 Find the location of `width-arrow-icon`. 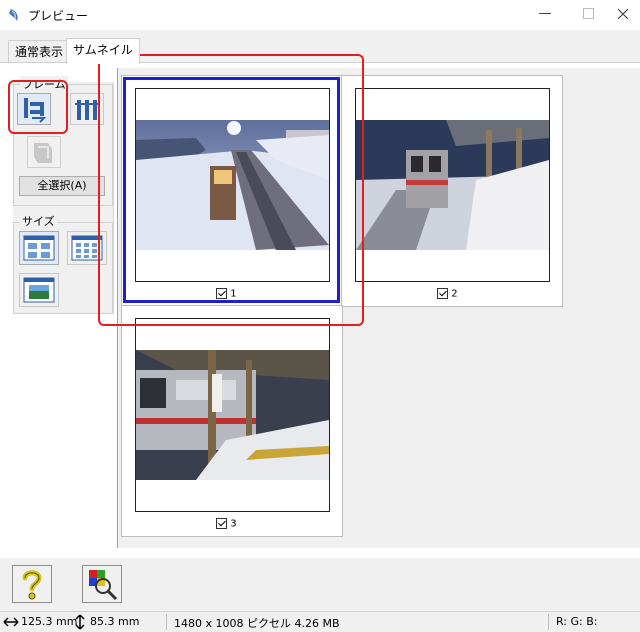

width-arrow-icon is located at coordinates (11, 622).